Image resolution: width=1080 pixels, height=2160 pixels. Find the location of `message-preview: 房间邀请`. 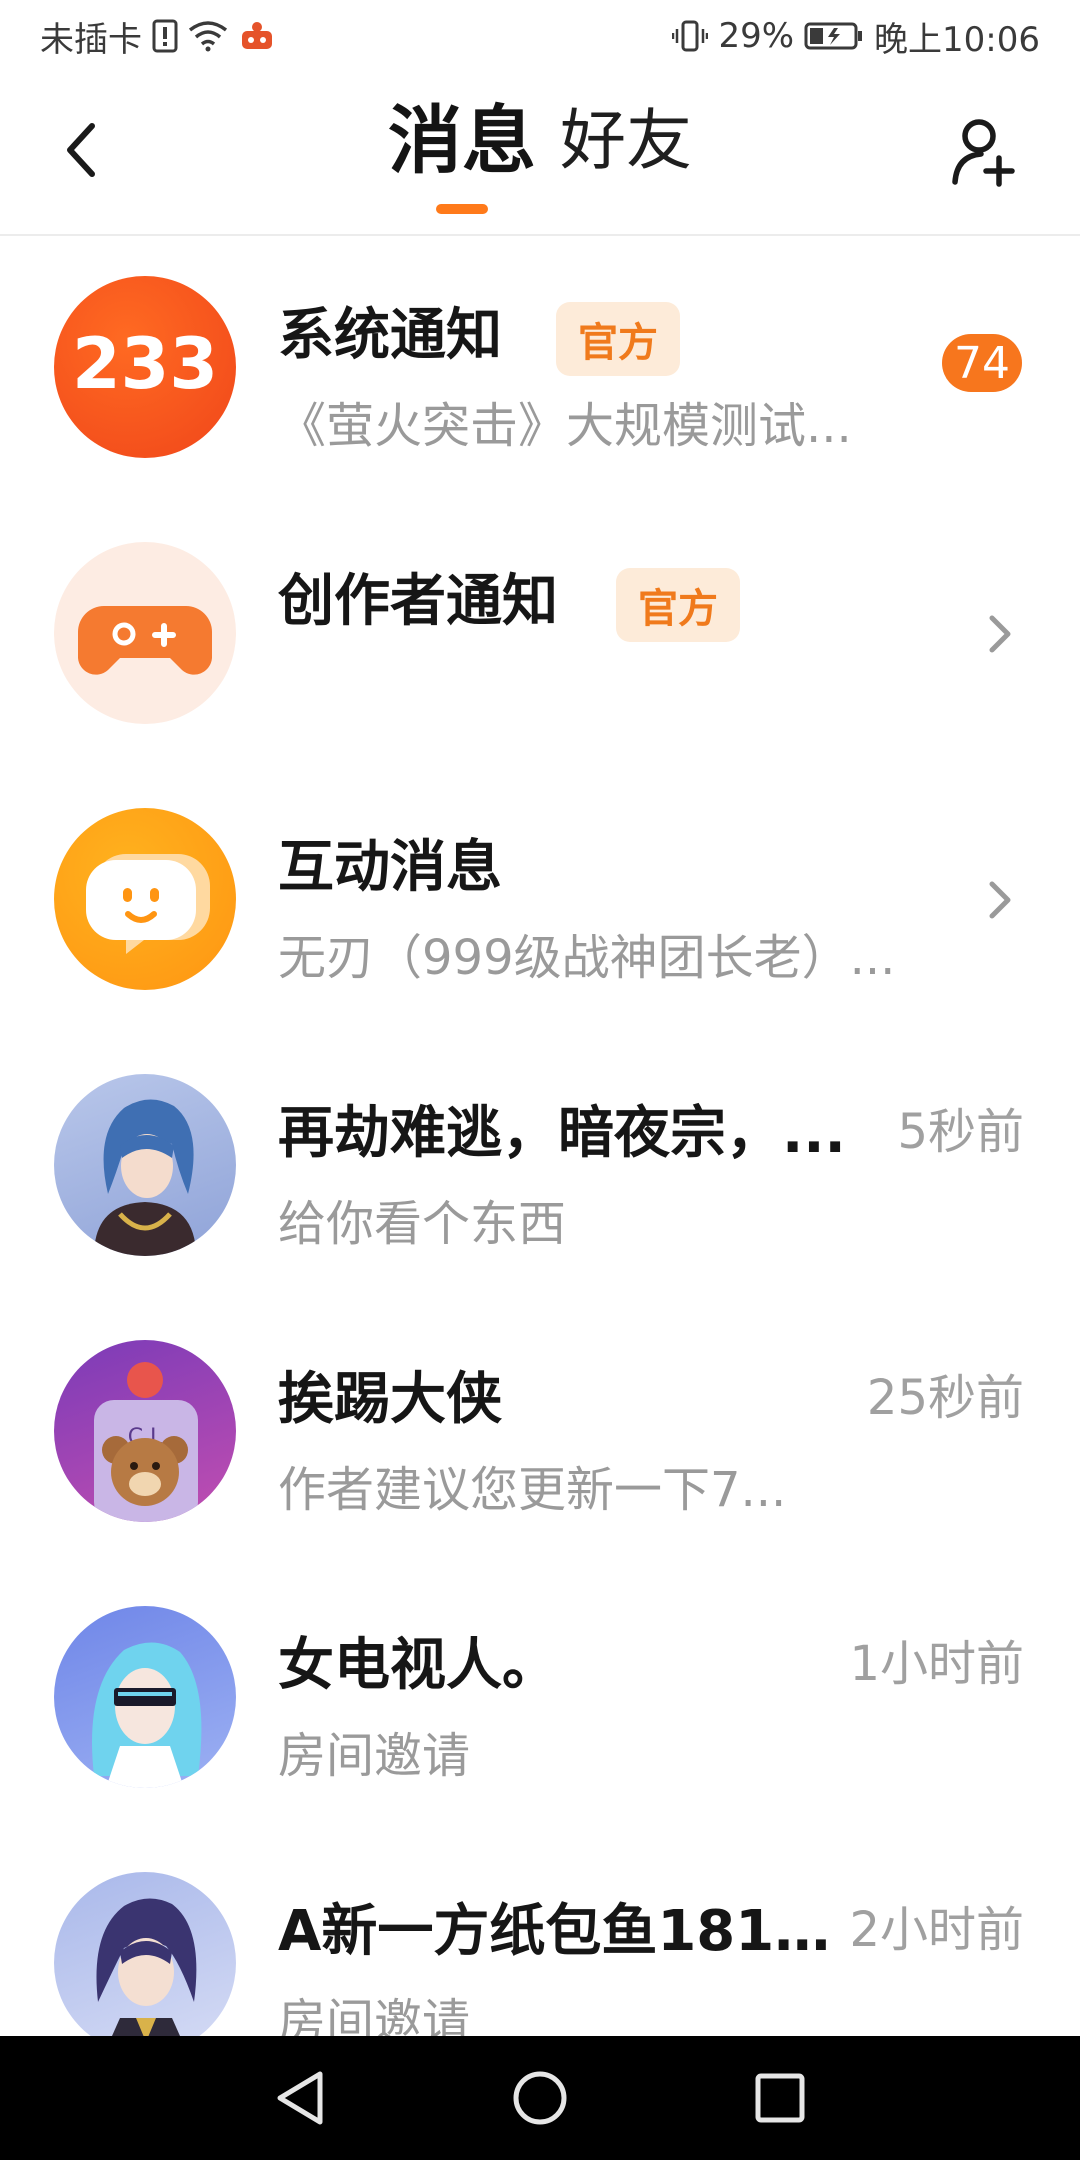

message-preview: 房间邀请 is located at coordinates (374, 1756).